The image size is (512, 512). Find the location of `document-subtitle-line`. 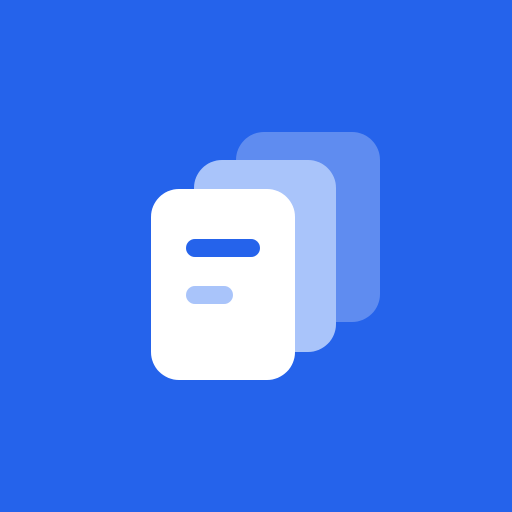

document-subtitle-line is located at coordinates (209, 295).